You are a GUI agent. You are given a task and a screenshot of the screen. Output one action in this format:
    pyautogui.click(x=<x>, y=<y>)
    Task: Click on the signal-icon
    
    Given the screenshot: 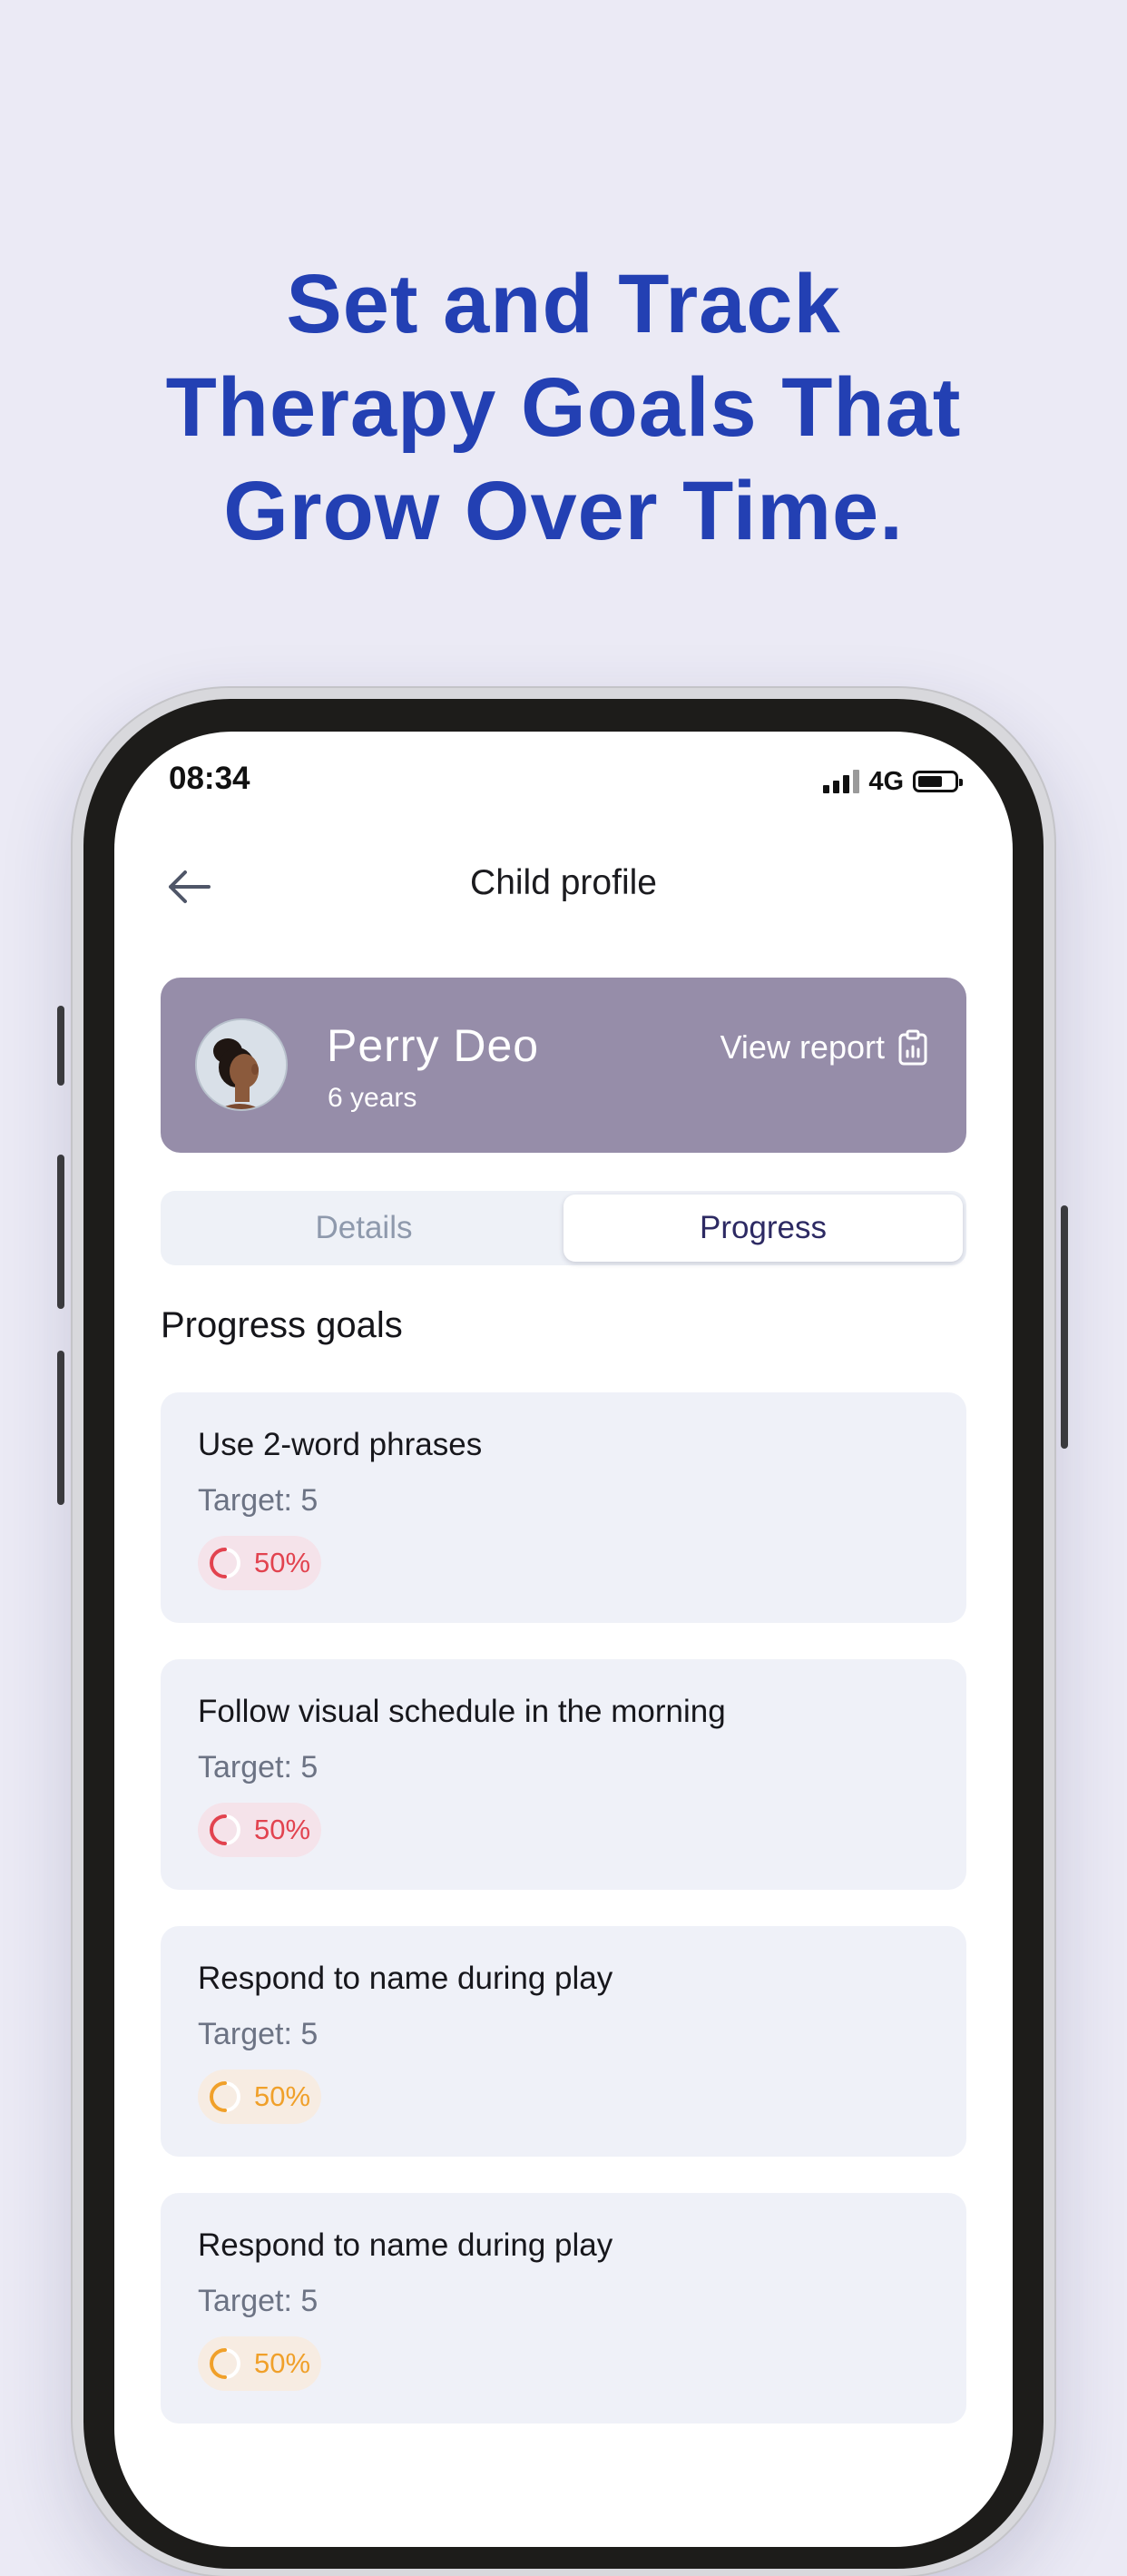 What is the action you would take?
    pyautogui.click(x=841, y=781)
    